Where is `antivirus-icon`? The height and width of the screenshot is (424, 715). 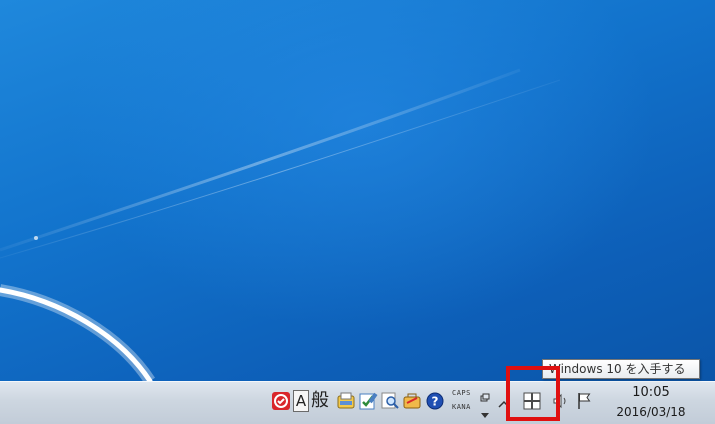
antivirus-icon is located at coordinates (281, 401).